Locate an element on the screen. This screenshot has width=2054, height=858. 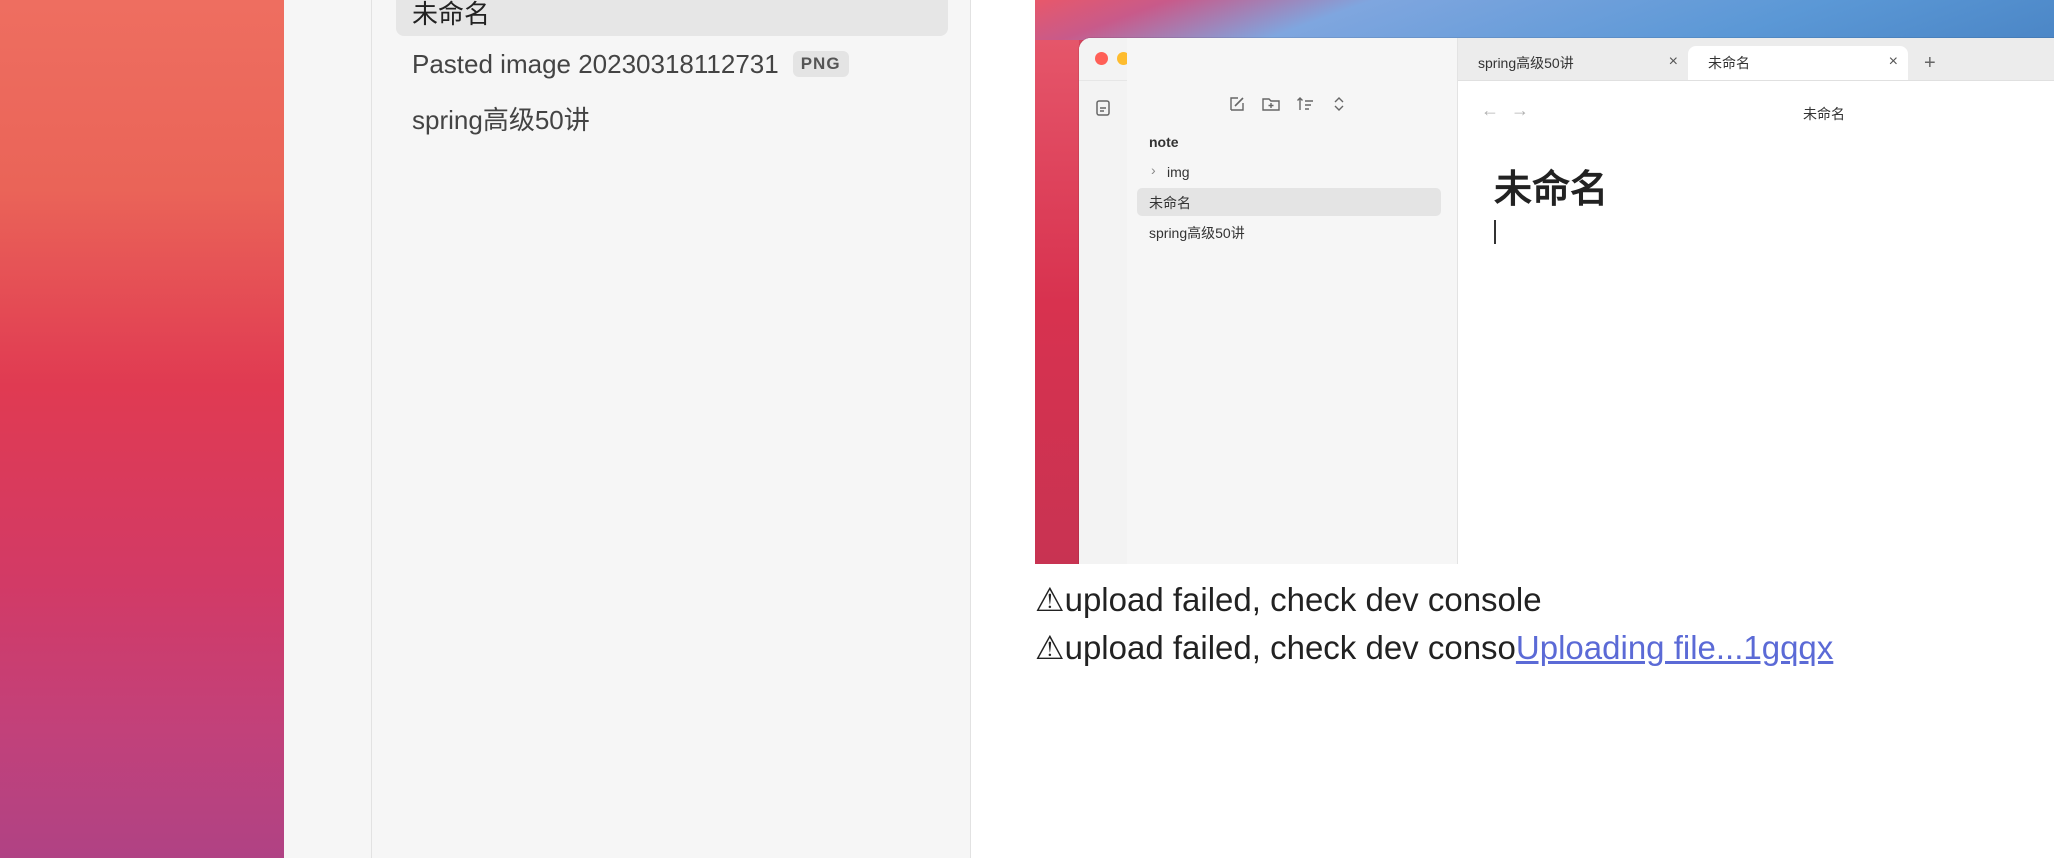
sort-icon is located at coordinates (1305, 104).